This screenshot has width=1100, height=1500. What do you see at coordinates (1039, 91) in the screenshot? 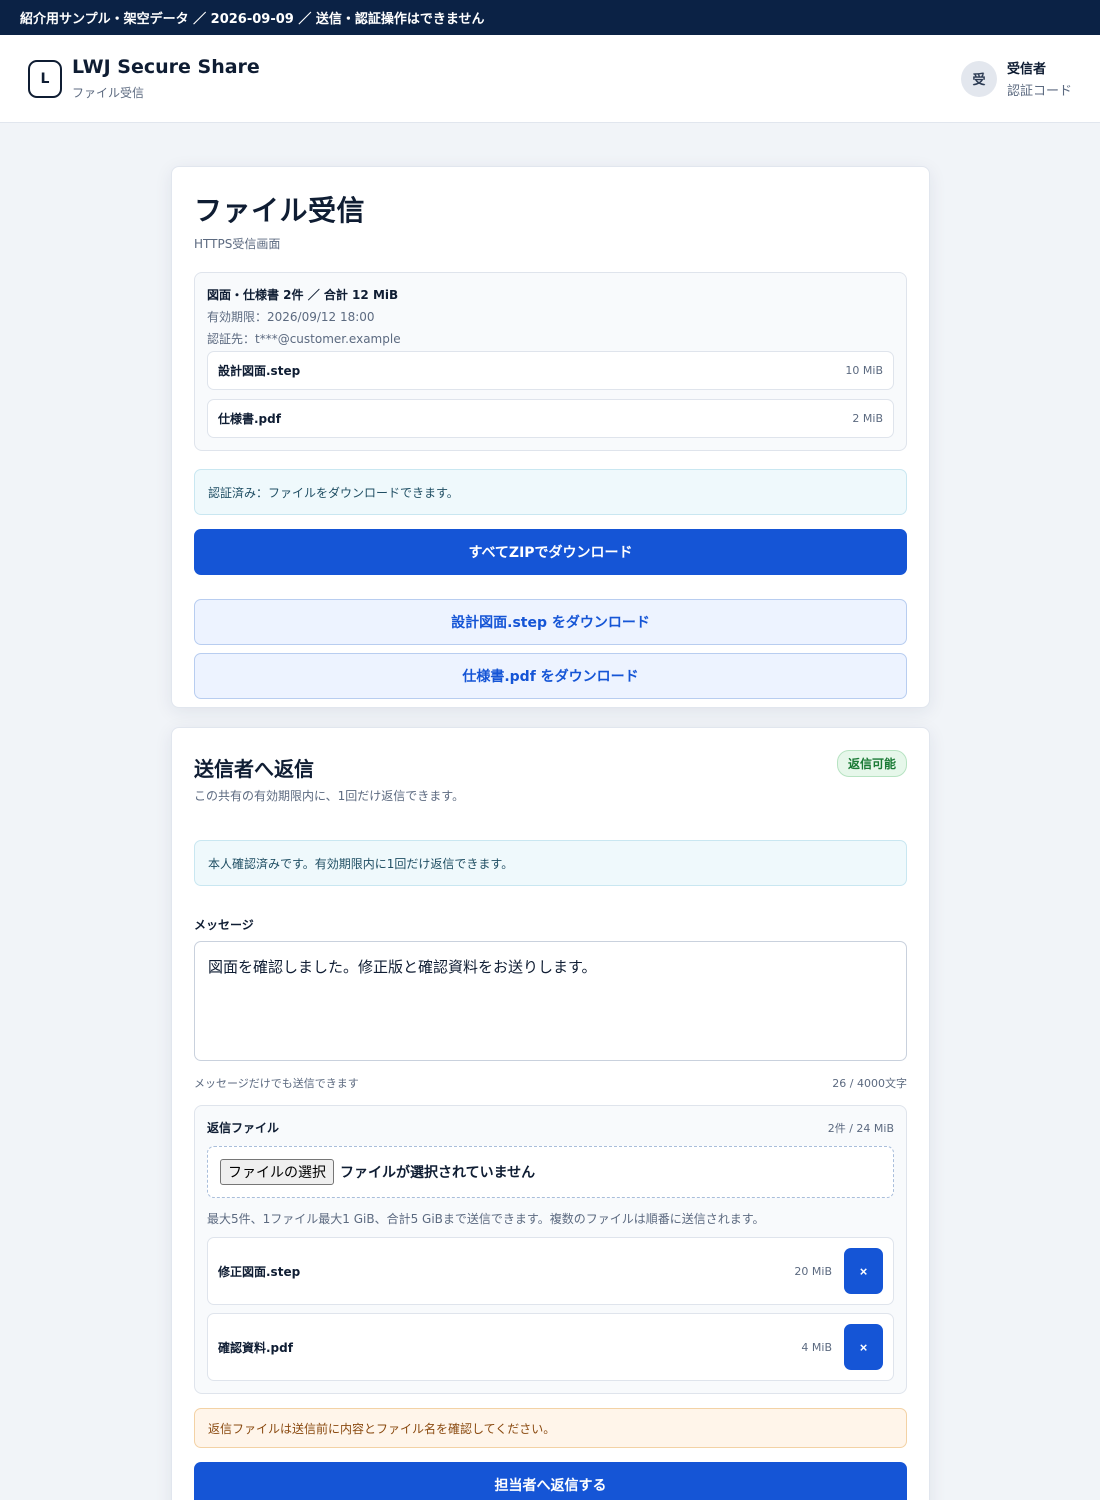
I see `user-role: 認証コード` at bounding box center [1039, 91].